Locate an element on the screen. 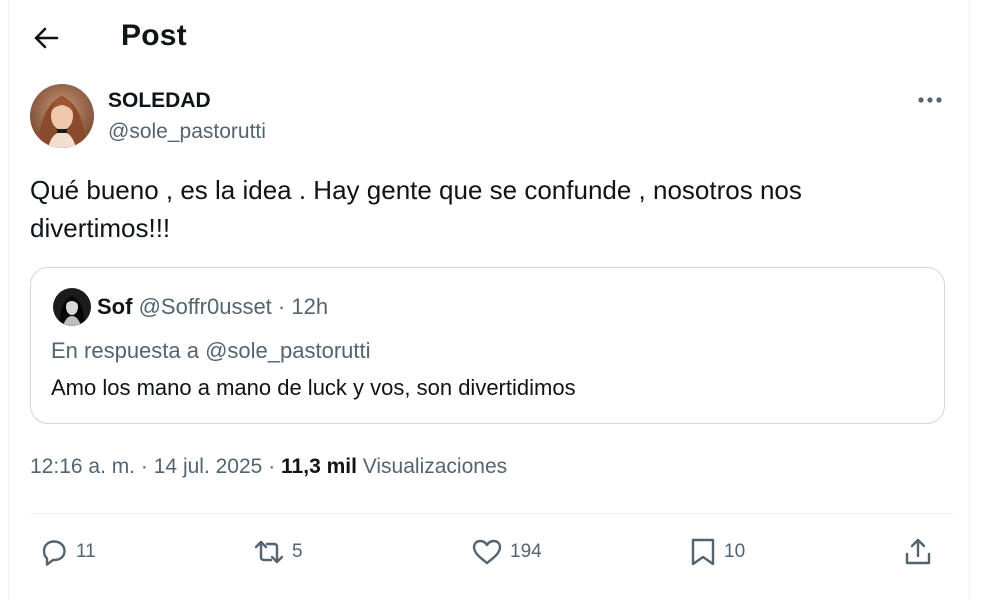  post-time: 12:16 a. m. is located at coordinates (82, 466).